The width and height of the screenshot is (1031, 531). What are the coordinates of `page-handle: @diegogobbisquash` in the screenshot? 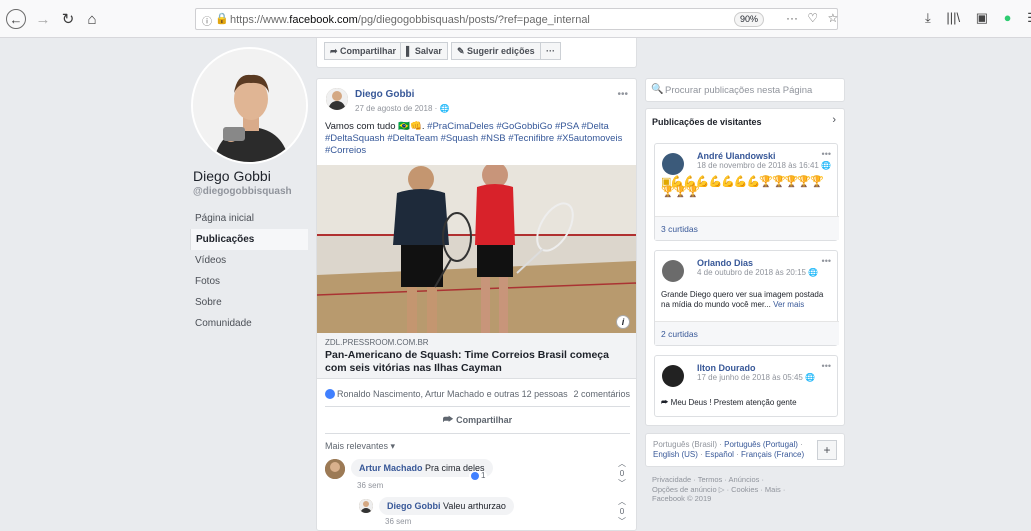 It's located at (242, 191).